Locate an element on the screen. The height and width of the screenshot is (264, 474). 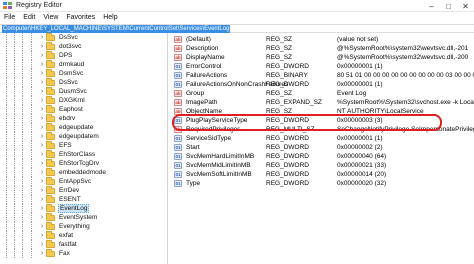
tree-item: › DXGKrnl is located at coordinates (83, 100).